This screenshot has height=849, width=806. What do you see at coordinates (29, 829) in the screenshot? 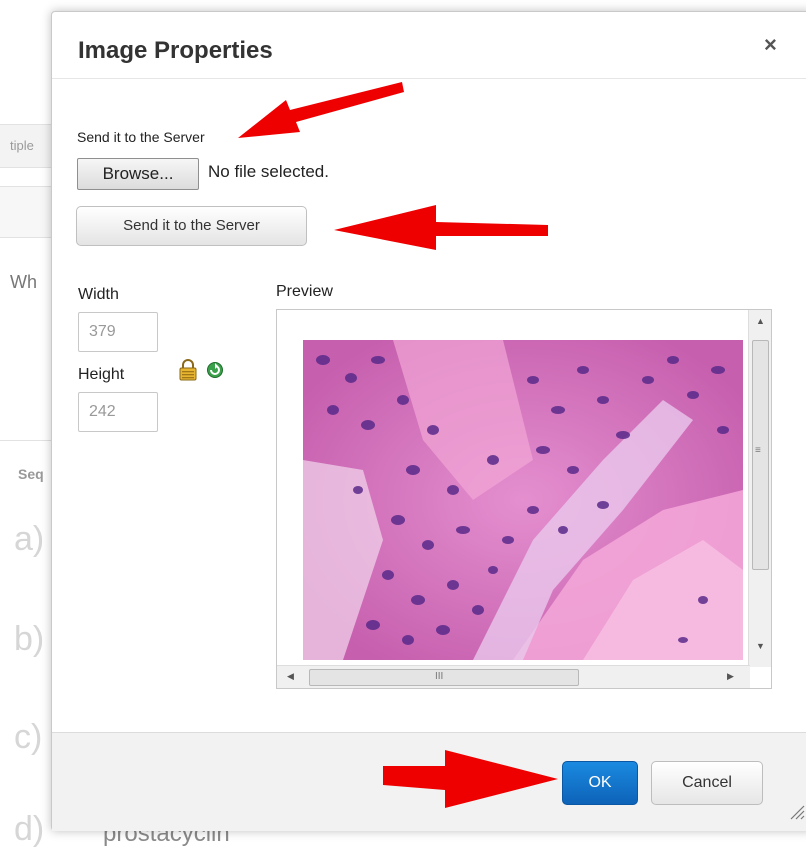
I see `background-option-d: d)` at bounding box center [29, 829].